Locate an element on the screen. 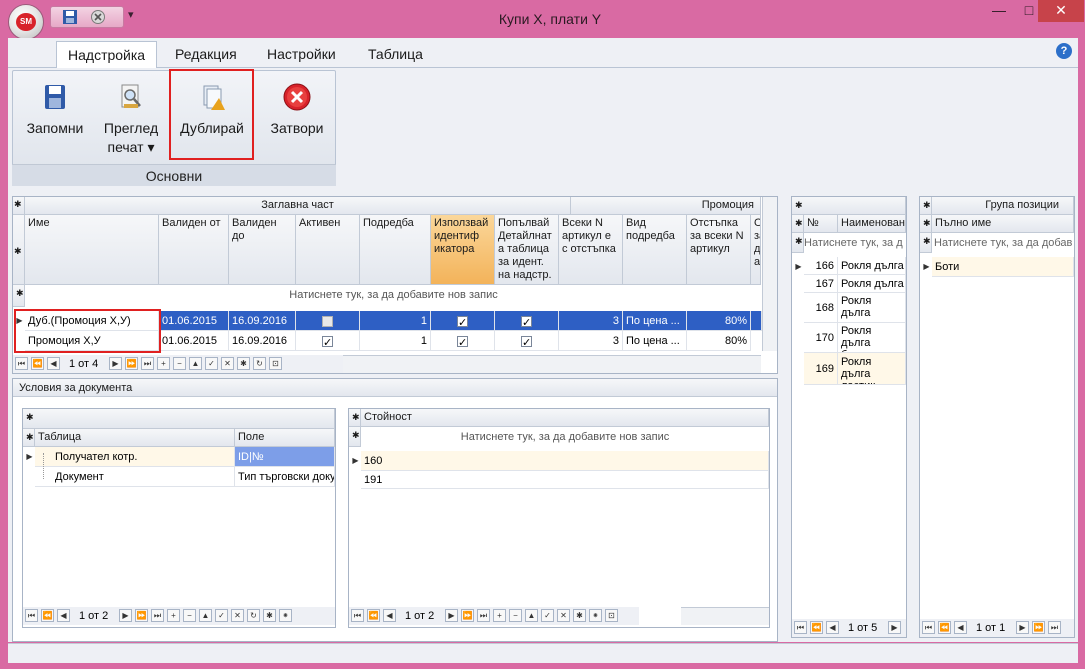 Image resolution: width=1085 pixels, height=669 pixels. tab-table: Таблица is located at coordinates (395, 54).